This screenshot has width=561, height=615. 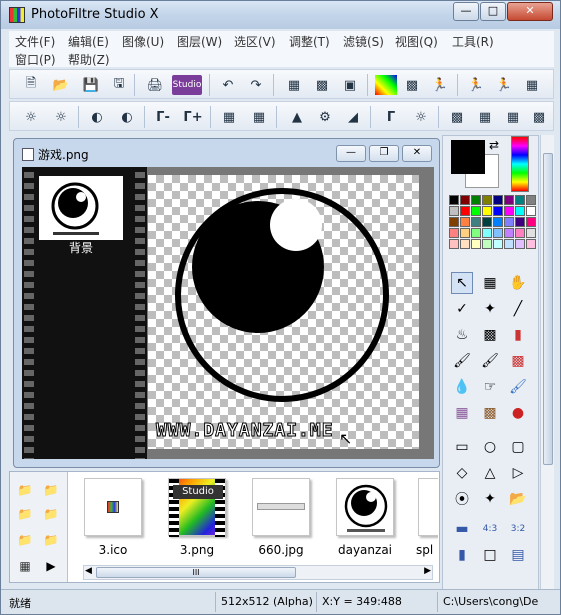 I want to click on blur-drop-icon: 💧, so click(x=462, y=387).